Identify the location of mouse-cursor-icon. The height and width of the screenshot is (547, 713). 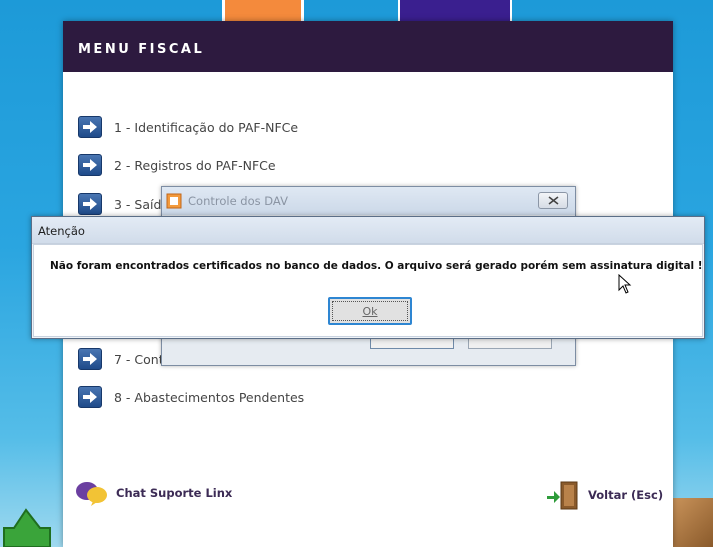
(625, 284).